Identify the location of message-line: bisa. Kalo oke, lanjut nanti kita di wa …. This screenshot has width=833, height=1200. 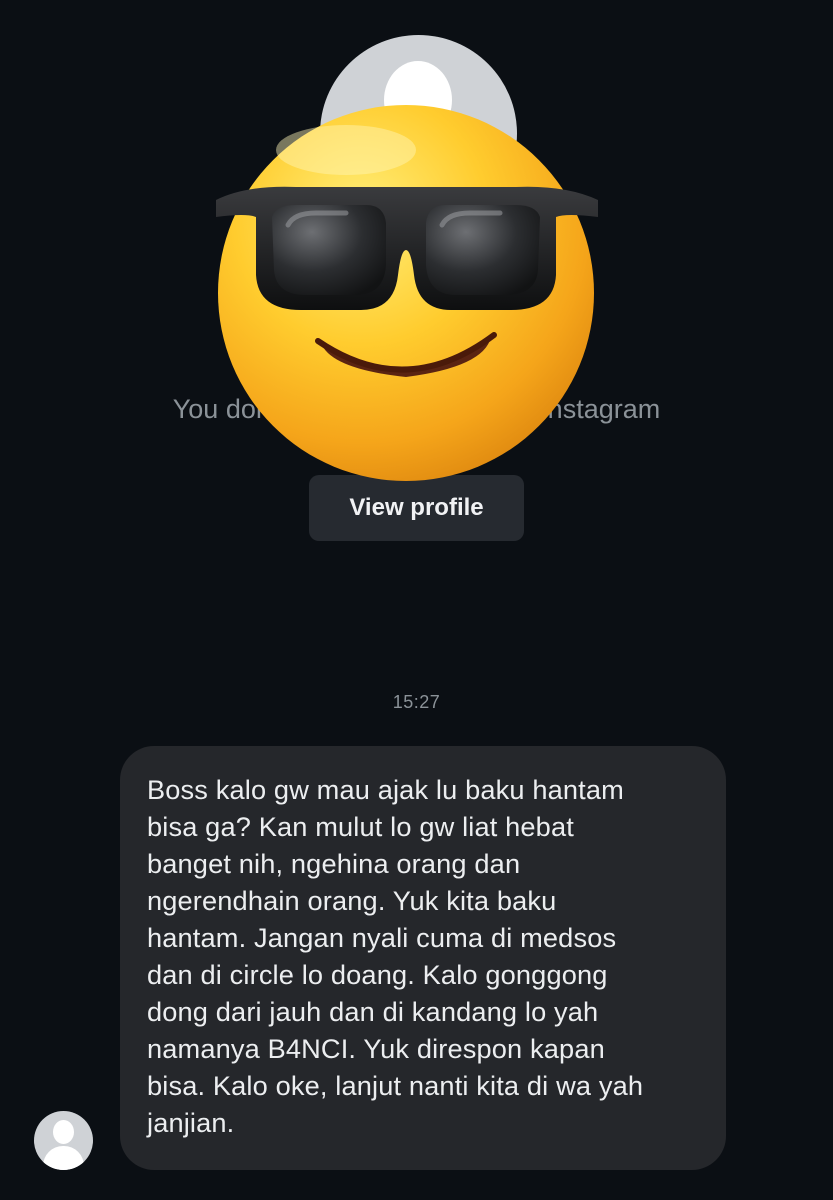
(395, 1085).